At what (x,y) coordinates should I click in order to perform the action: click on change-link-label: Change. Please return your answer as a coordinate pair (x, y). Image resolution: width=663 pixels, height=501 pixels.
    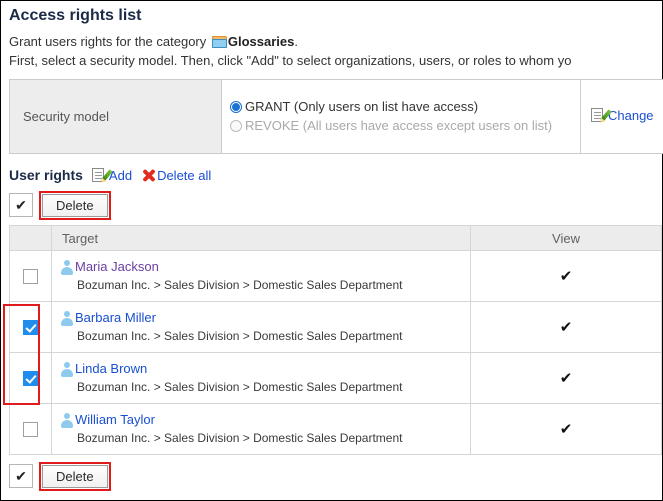
    Looking at the image, I should click on (631, 115).